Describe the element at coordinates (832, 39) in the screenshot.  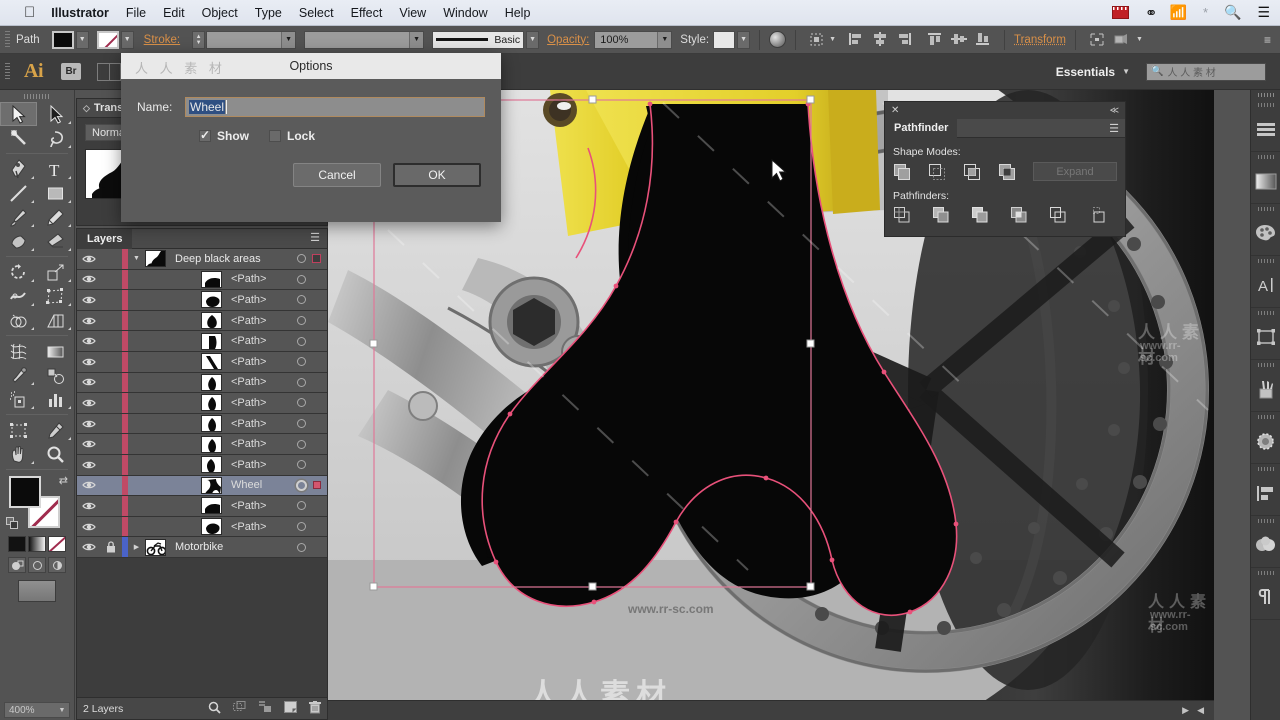
I see `align-dropdown-arrow: ▼` at that location.